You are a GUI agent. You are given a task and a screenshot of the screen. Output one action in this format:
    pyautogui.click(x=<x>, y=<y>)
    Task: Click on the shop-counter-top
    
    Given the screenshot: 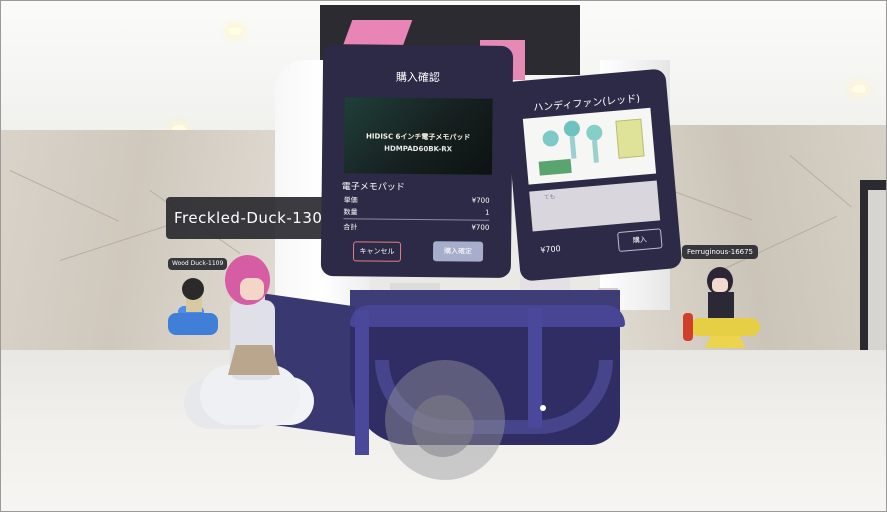 What is the action you would take?
    pyautogui.click(x=487, y=316)
    